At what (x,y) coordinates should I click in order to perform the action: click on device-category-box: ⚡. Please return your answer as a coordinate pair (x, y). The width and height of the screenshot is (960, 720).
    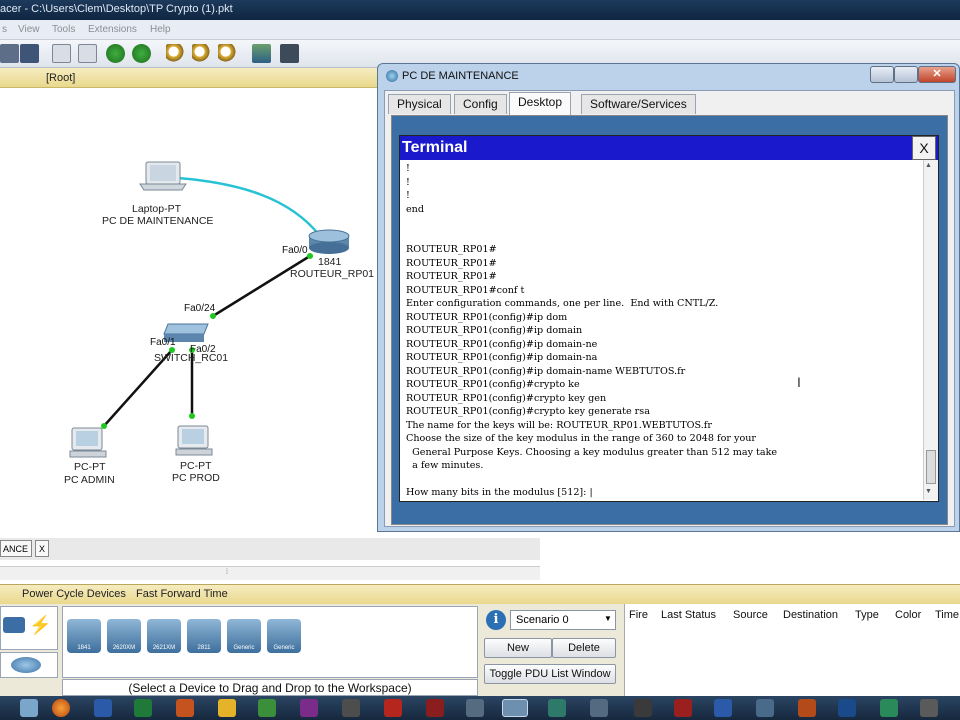
    Looking at the image, I should click on (29, 628).